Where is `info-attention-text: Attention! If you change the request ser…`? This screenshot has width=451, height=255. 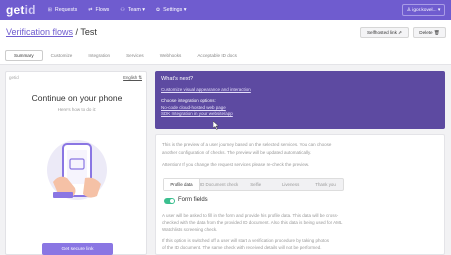
info-attention-text: Attention! If you change the request ser… is located at coordinates (236, 164).